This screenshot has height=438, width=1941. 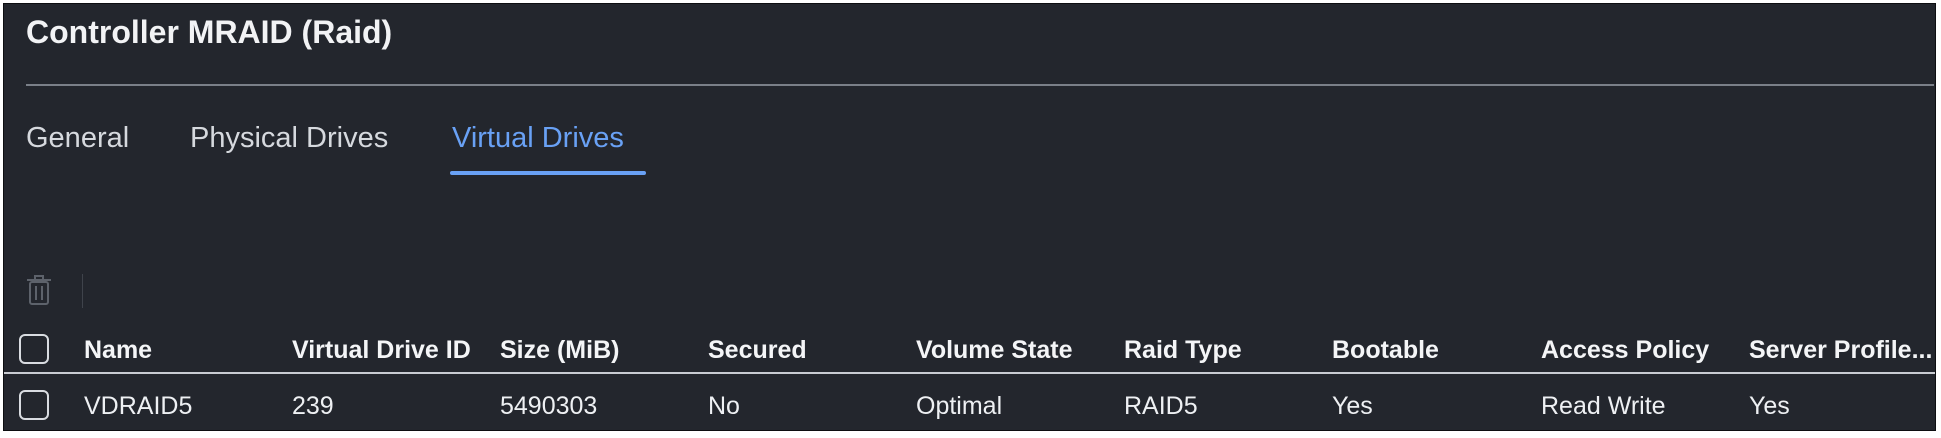 I want to click on column-header-volume-state: Volume State, so click(x=994, y=350).